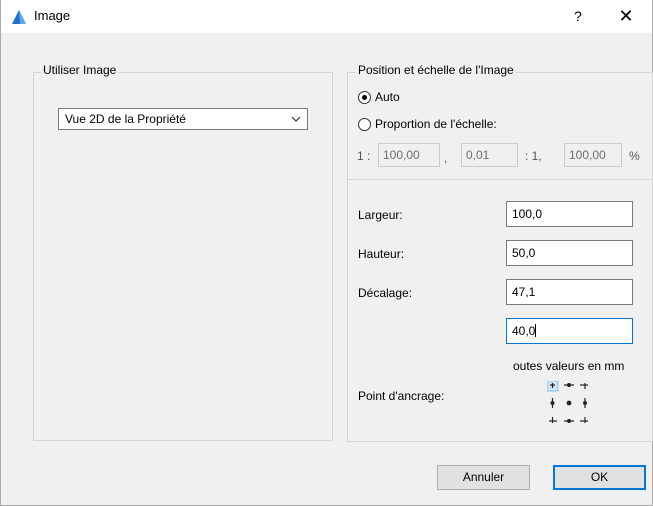 This screenshot has height=506, width=653. What do you see at coordinates (536, 330) in the screenshot?
I see `text-caret` at bounding box center [536, 330].